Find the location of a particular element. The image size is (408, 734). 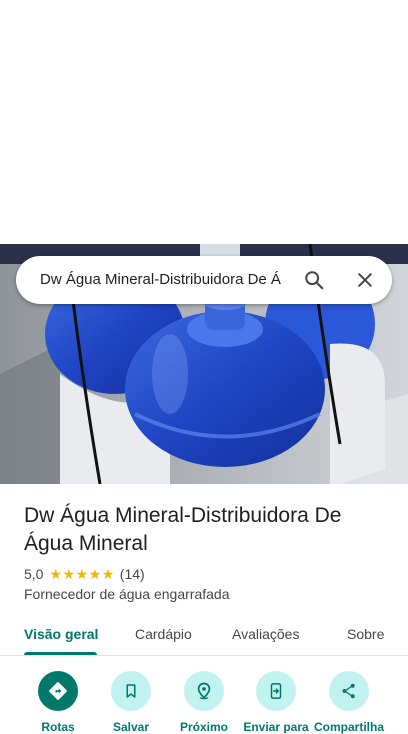

directions-icon-circle is located at coordinates (58, 691).